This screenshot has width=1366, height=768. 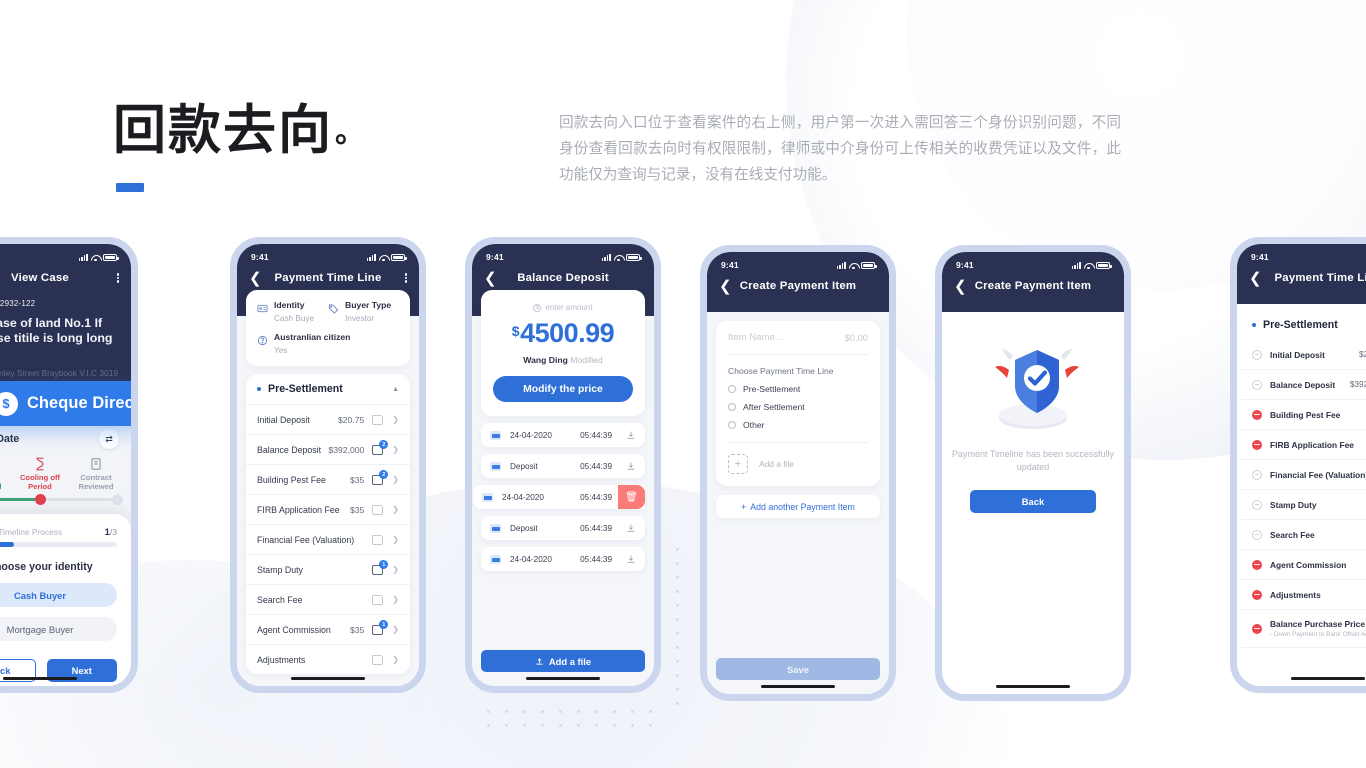 What do you see at coordinates (328, 569) in the screenshot?
I see `payment-item-row: Stamp Duty 1 ❯` at bounding box center [328, 569].